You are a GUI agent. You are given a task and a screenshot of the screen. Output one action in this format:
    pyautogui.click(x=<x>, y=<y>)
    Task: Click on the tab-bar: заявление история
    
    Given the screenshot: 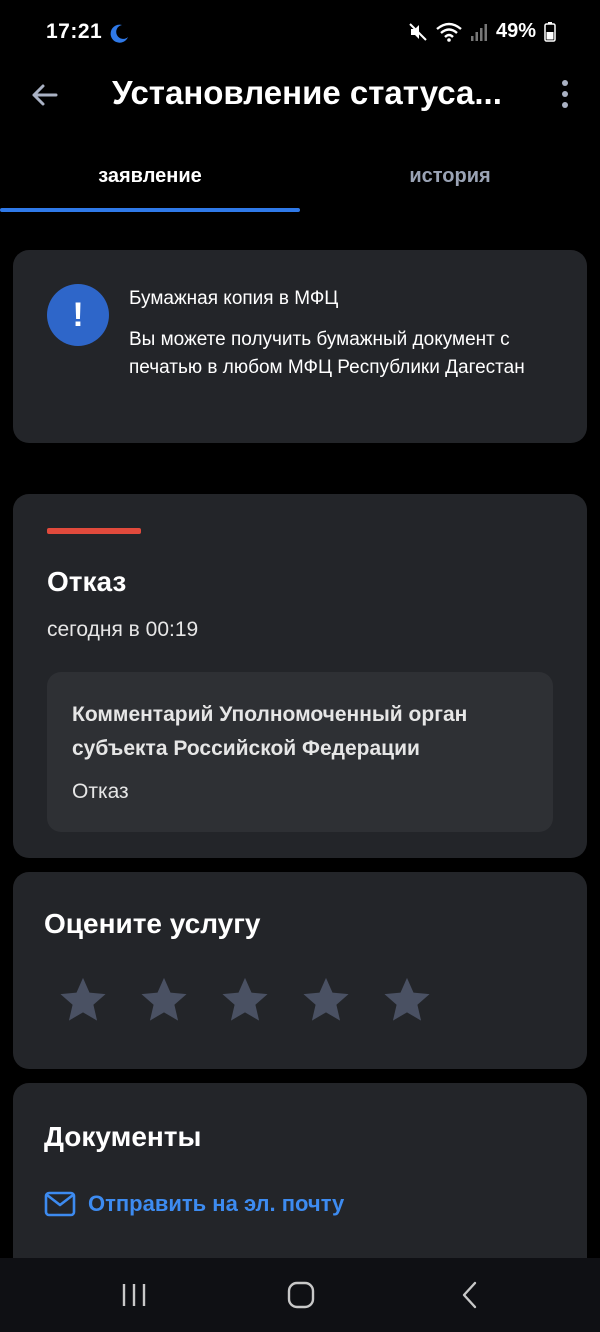 What is the action you would take?
    pyautogui.click(x=300, y=181)
    